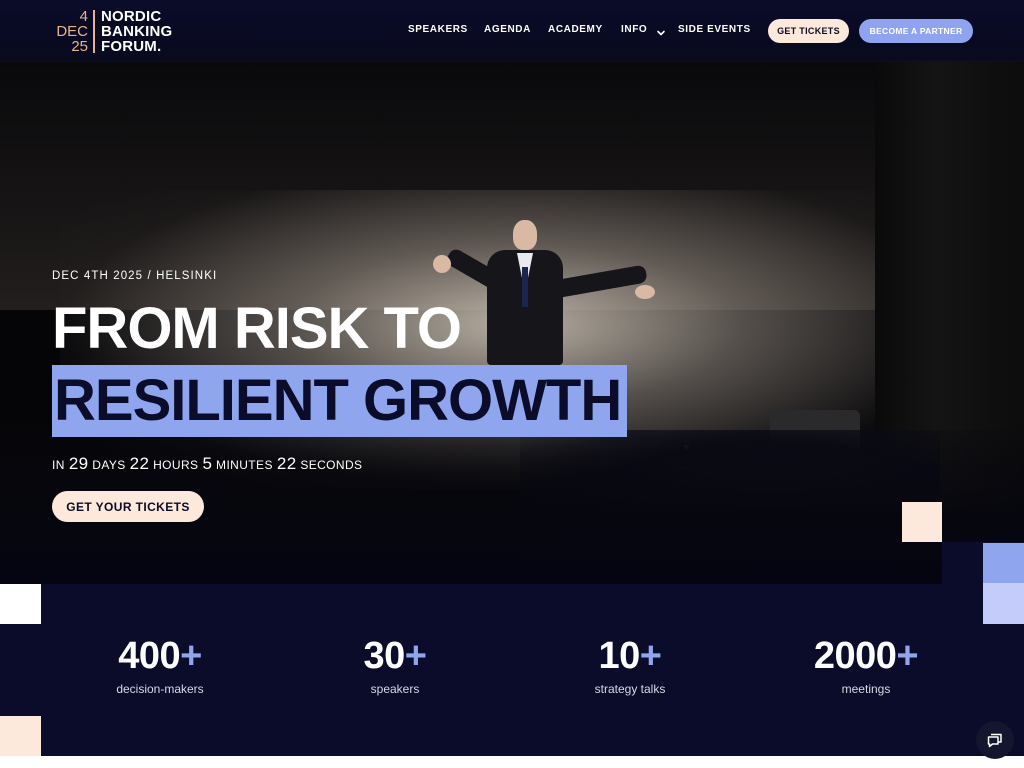 This screenshot has width=1024, height=768. I want to click on nav-speakers: SPEAKERS, so click(438, 29).